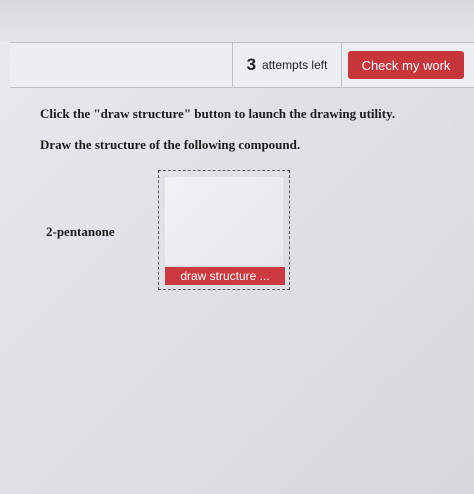  I want to click on question-toolbar: 3 attempts left Check my work, so click(242, 65).